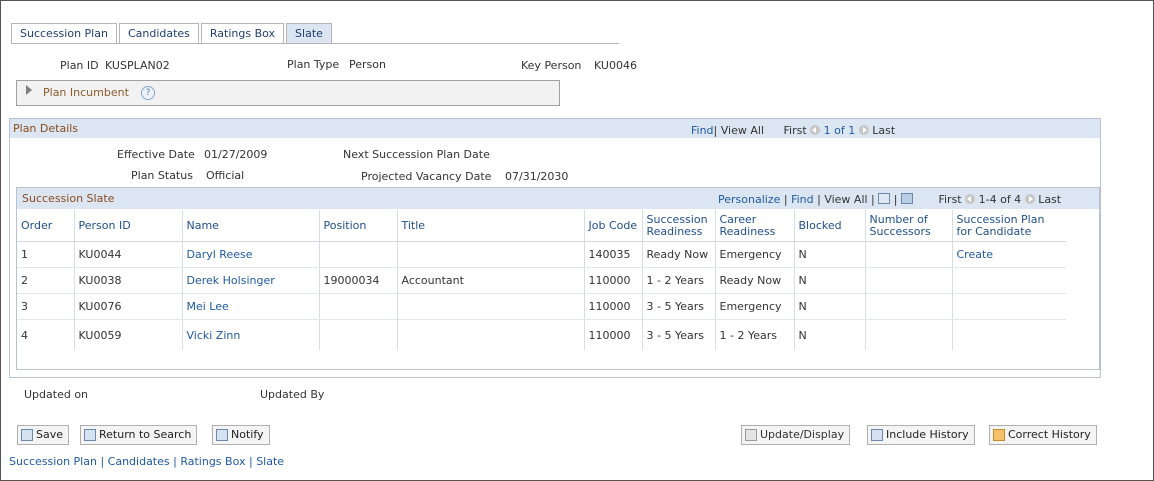  What do you see at coordinates (158, 33) in the screenshot?
I see `tab-candidates: Candidates` at bounding box center [158, 33].